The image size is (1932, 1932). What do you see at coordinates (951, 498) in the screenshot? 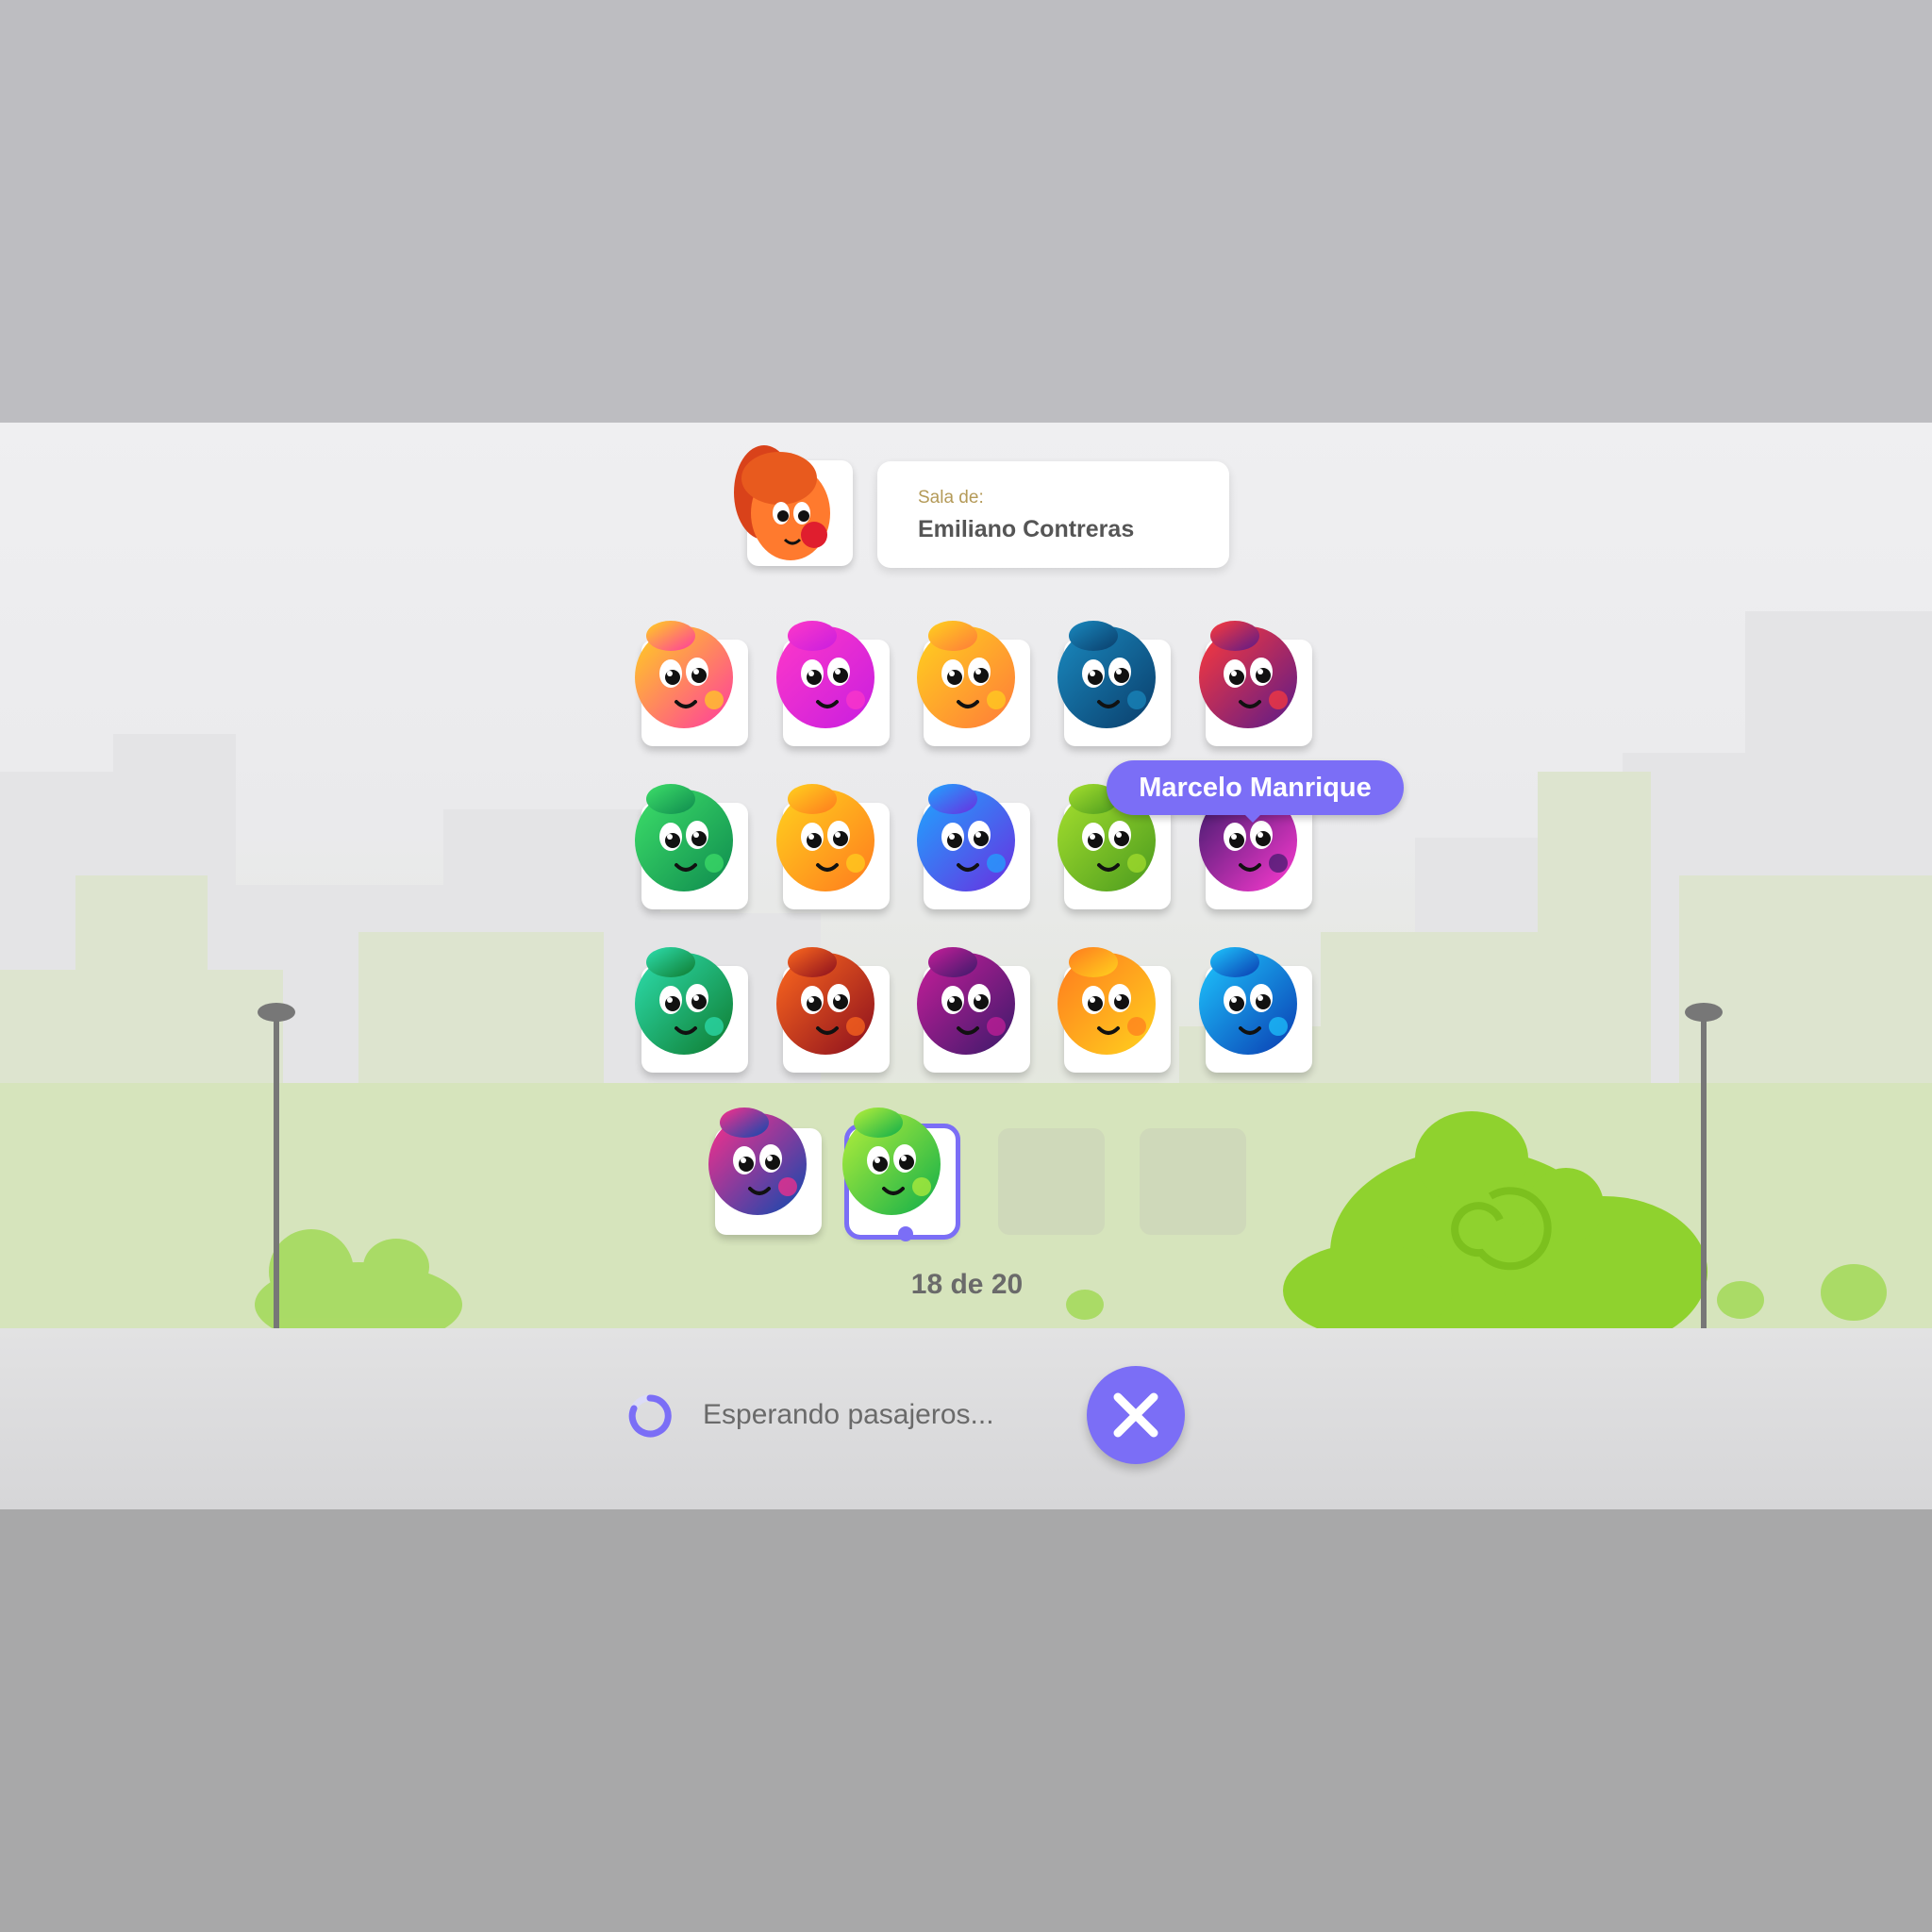
I see `room-label: Sala de:` at bounding box center [951, 498].